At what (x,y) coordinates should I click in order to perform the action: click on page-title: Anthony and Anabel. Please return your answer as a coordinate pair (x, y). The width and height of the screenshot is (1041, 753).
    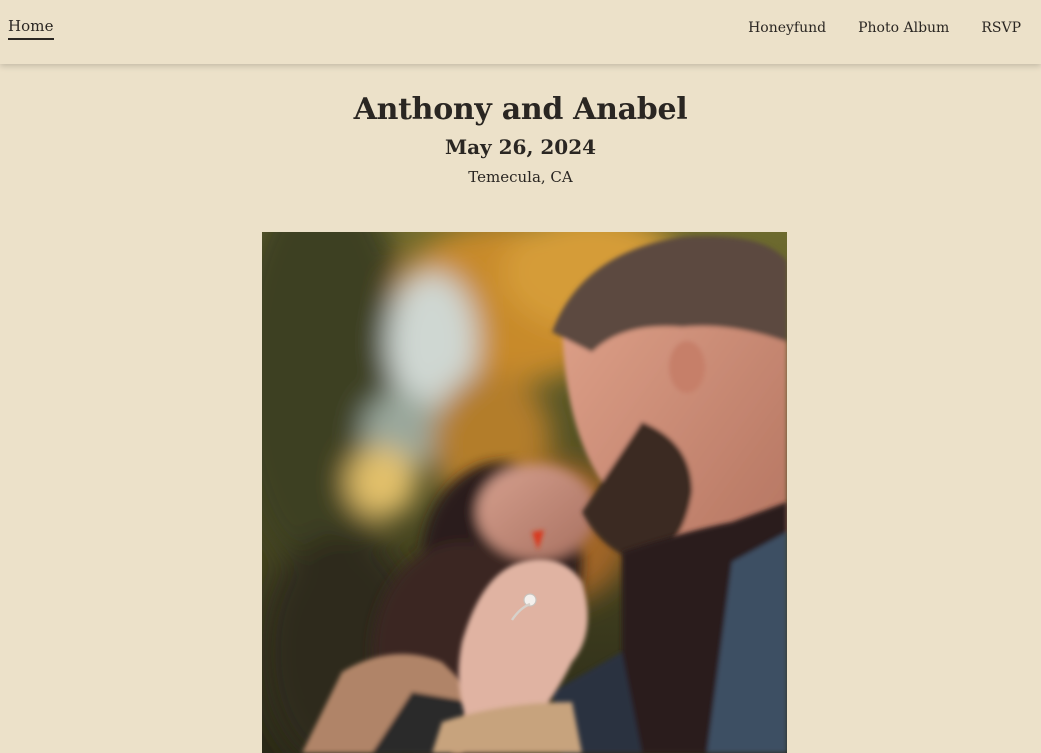
    Looking at the image, I should click on (520, 109).